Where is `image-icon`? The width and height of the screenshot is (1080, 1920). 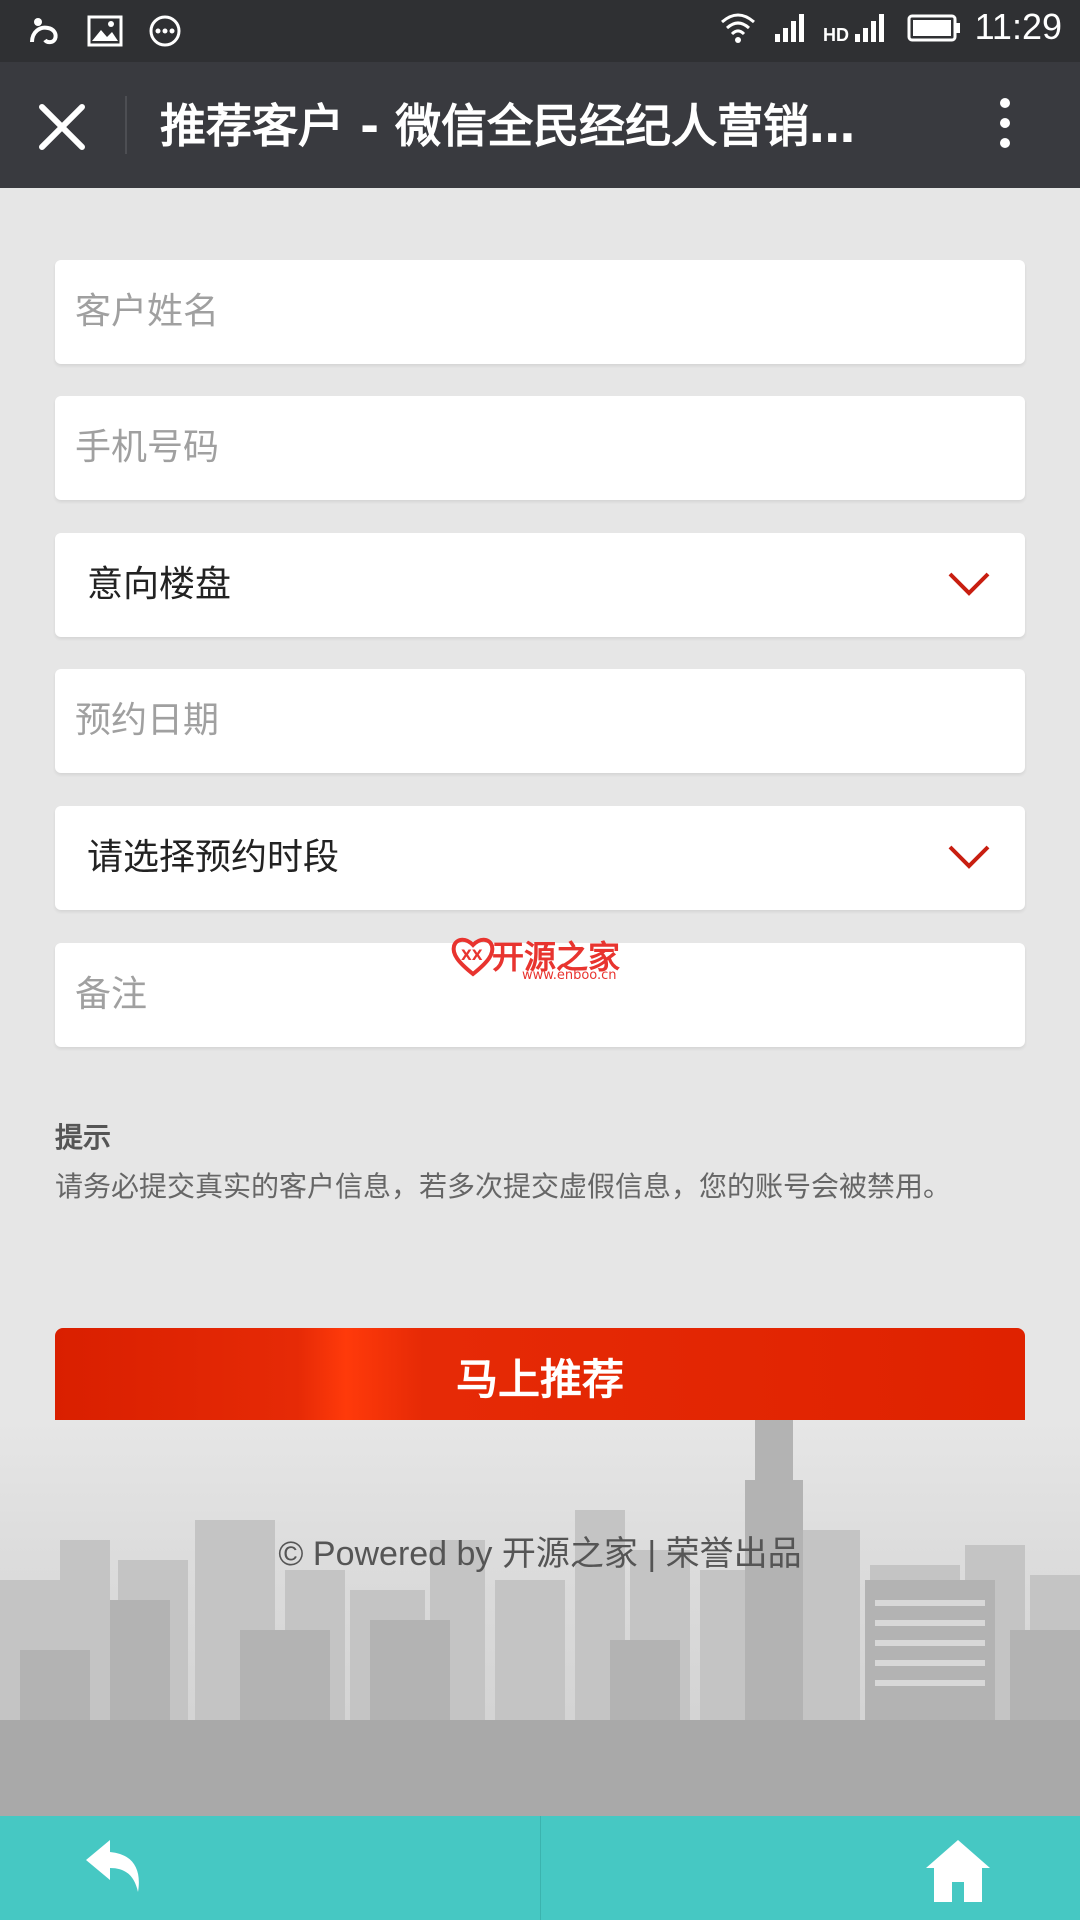 image-icon is located at coordinates (105, 31).